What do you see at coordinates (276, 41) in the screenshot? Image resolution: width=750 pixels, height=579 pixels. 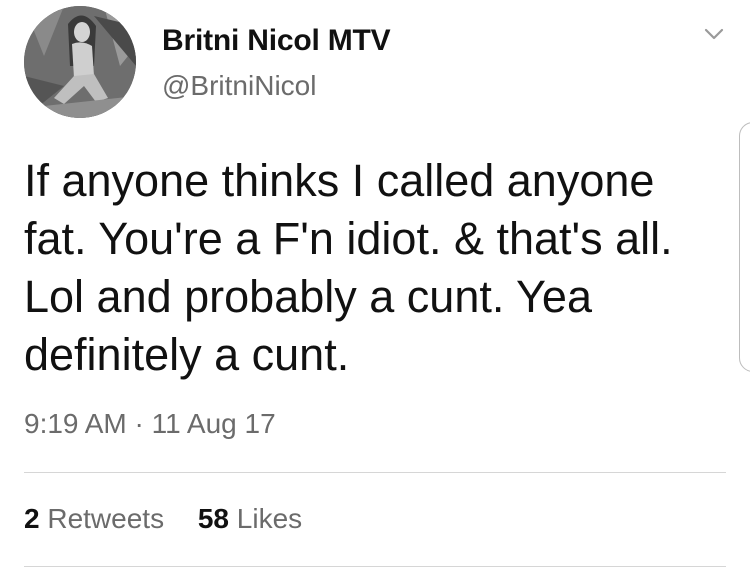 I see `author-name: Britni Nicol MTV` at bounding box center [276, 41].